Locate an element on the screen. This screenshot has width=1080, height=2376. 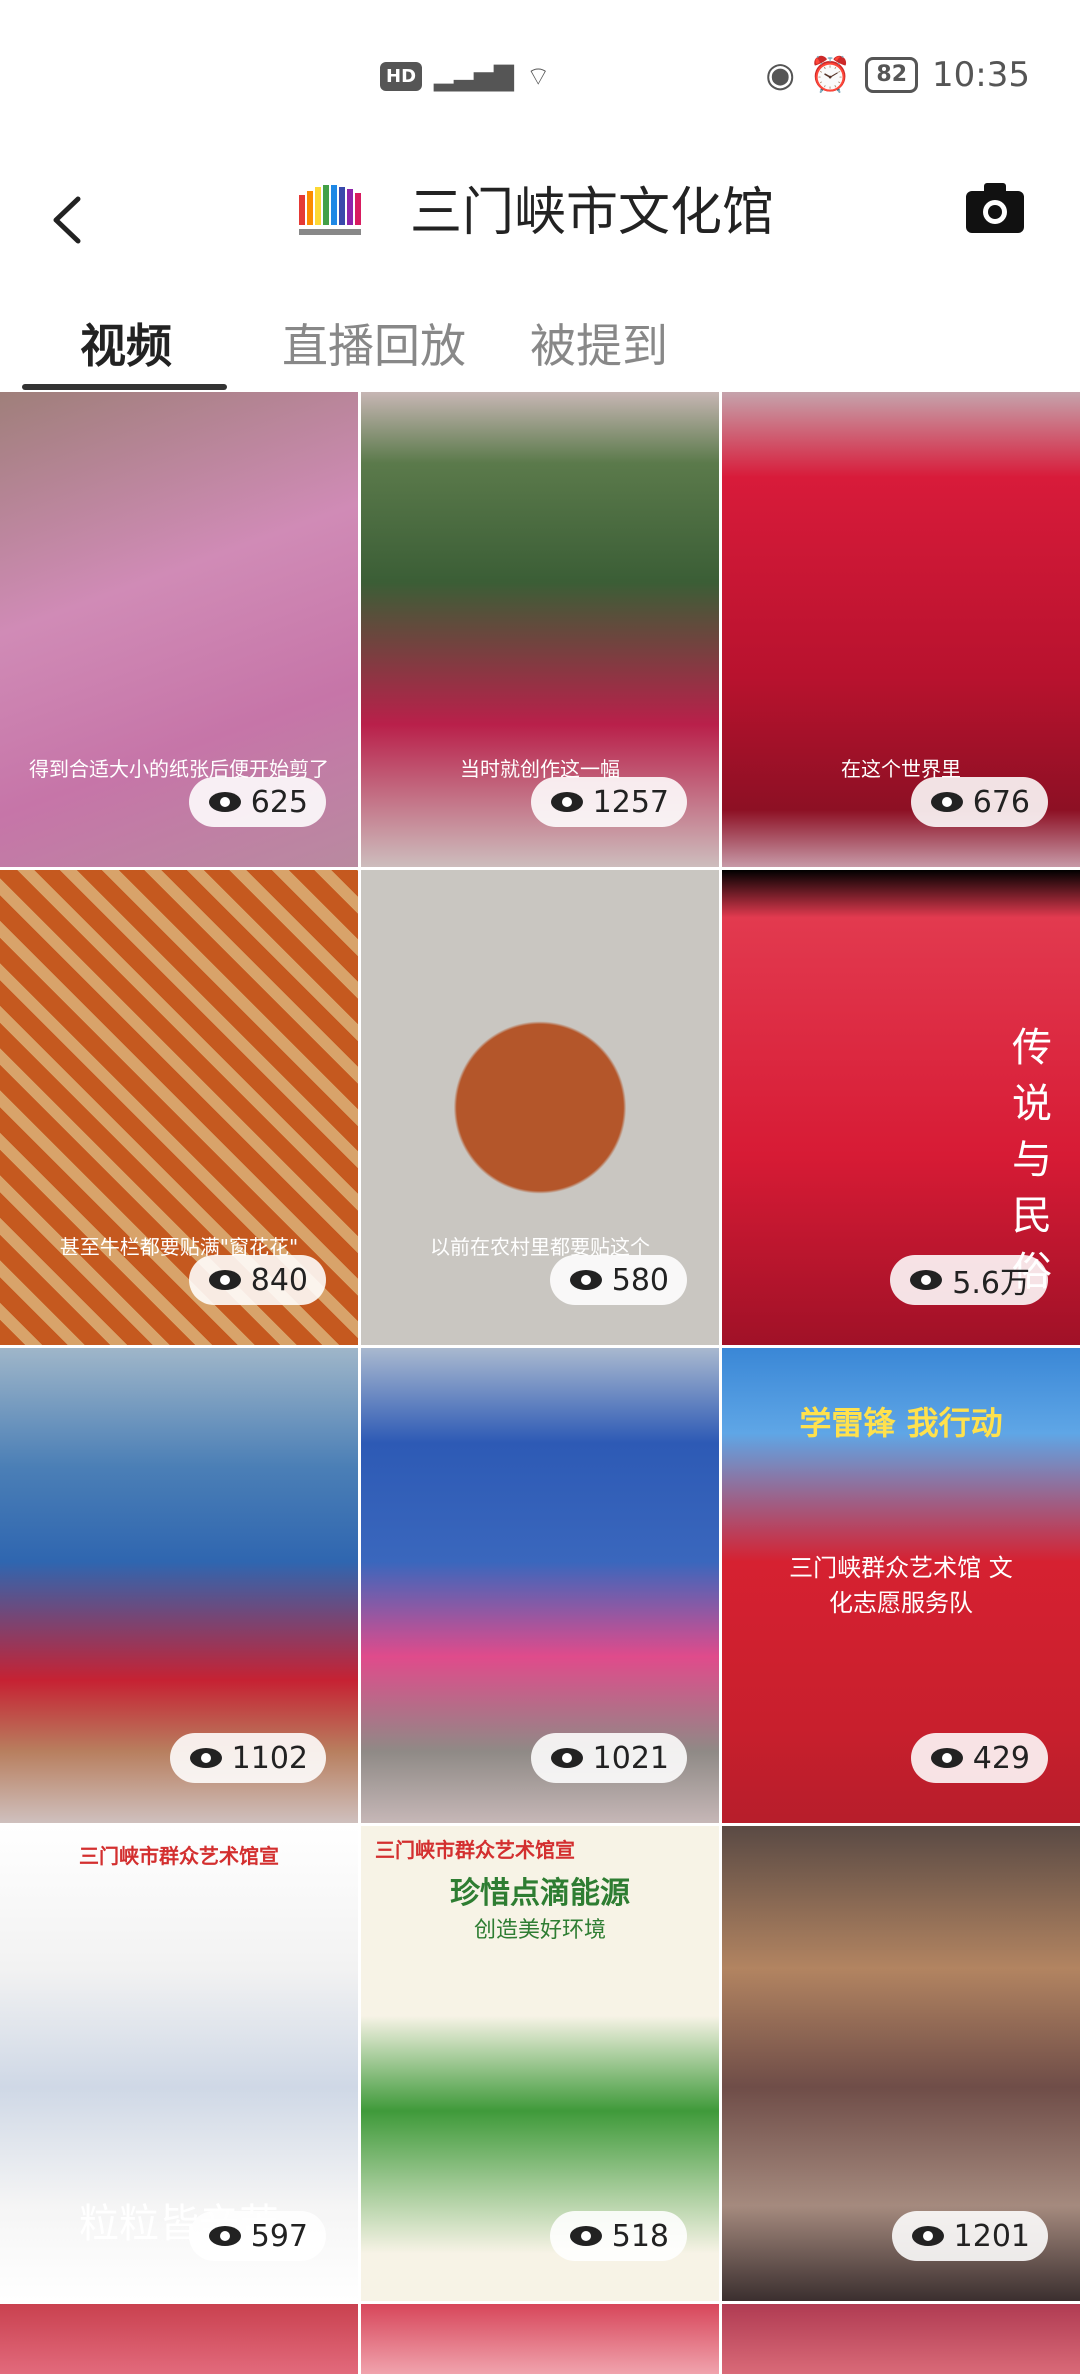
view-count-value: 1201 is located at coordinates (991, 2236).